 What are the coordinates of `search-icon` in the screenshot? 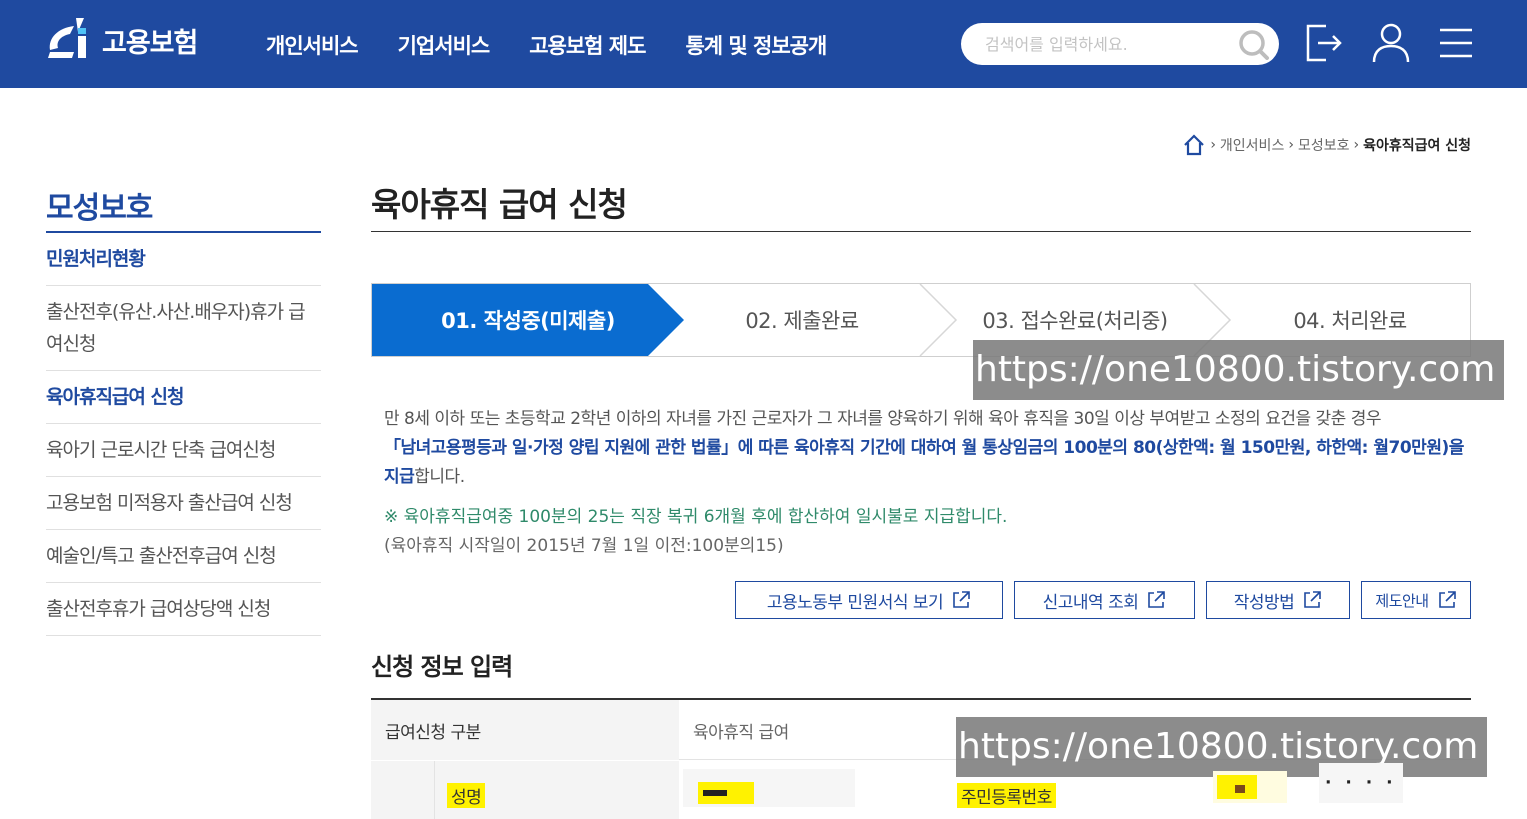 It's located at (1254, 44).